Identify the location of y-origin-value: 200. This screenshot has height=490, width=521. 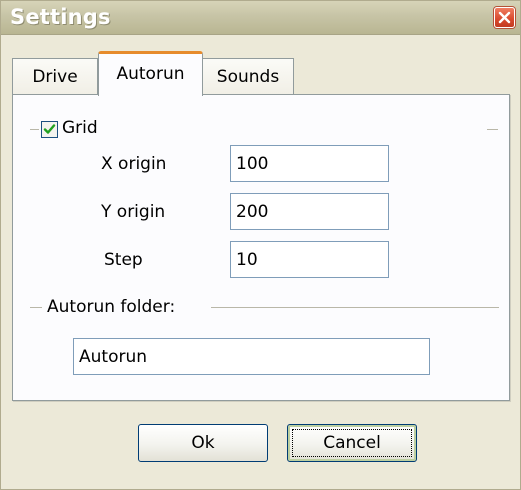
(252, 211).